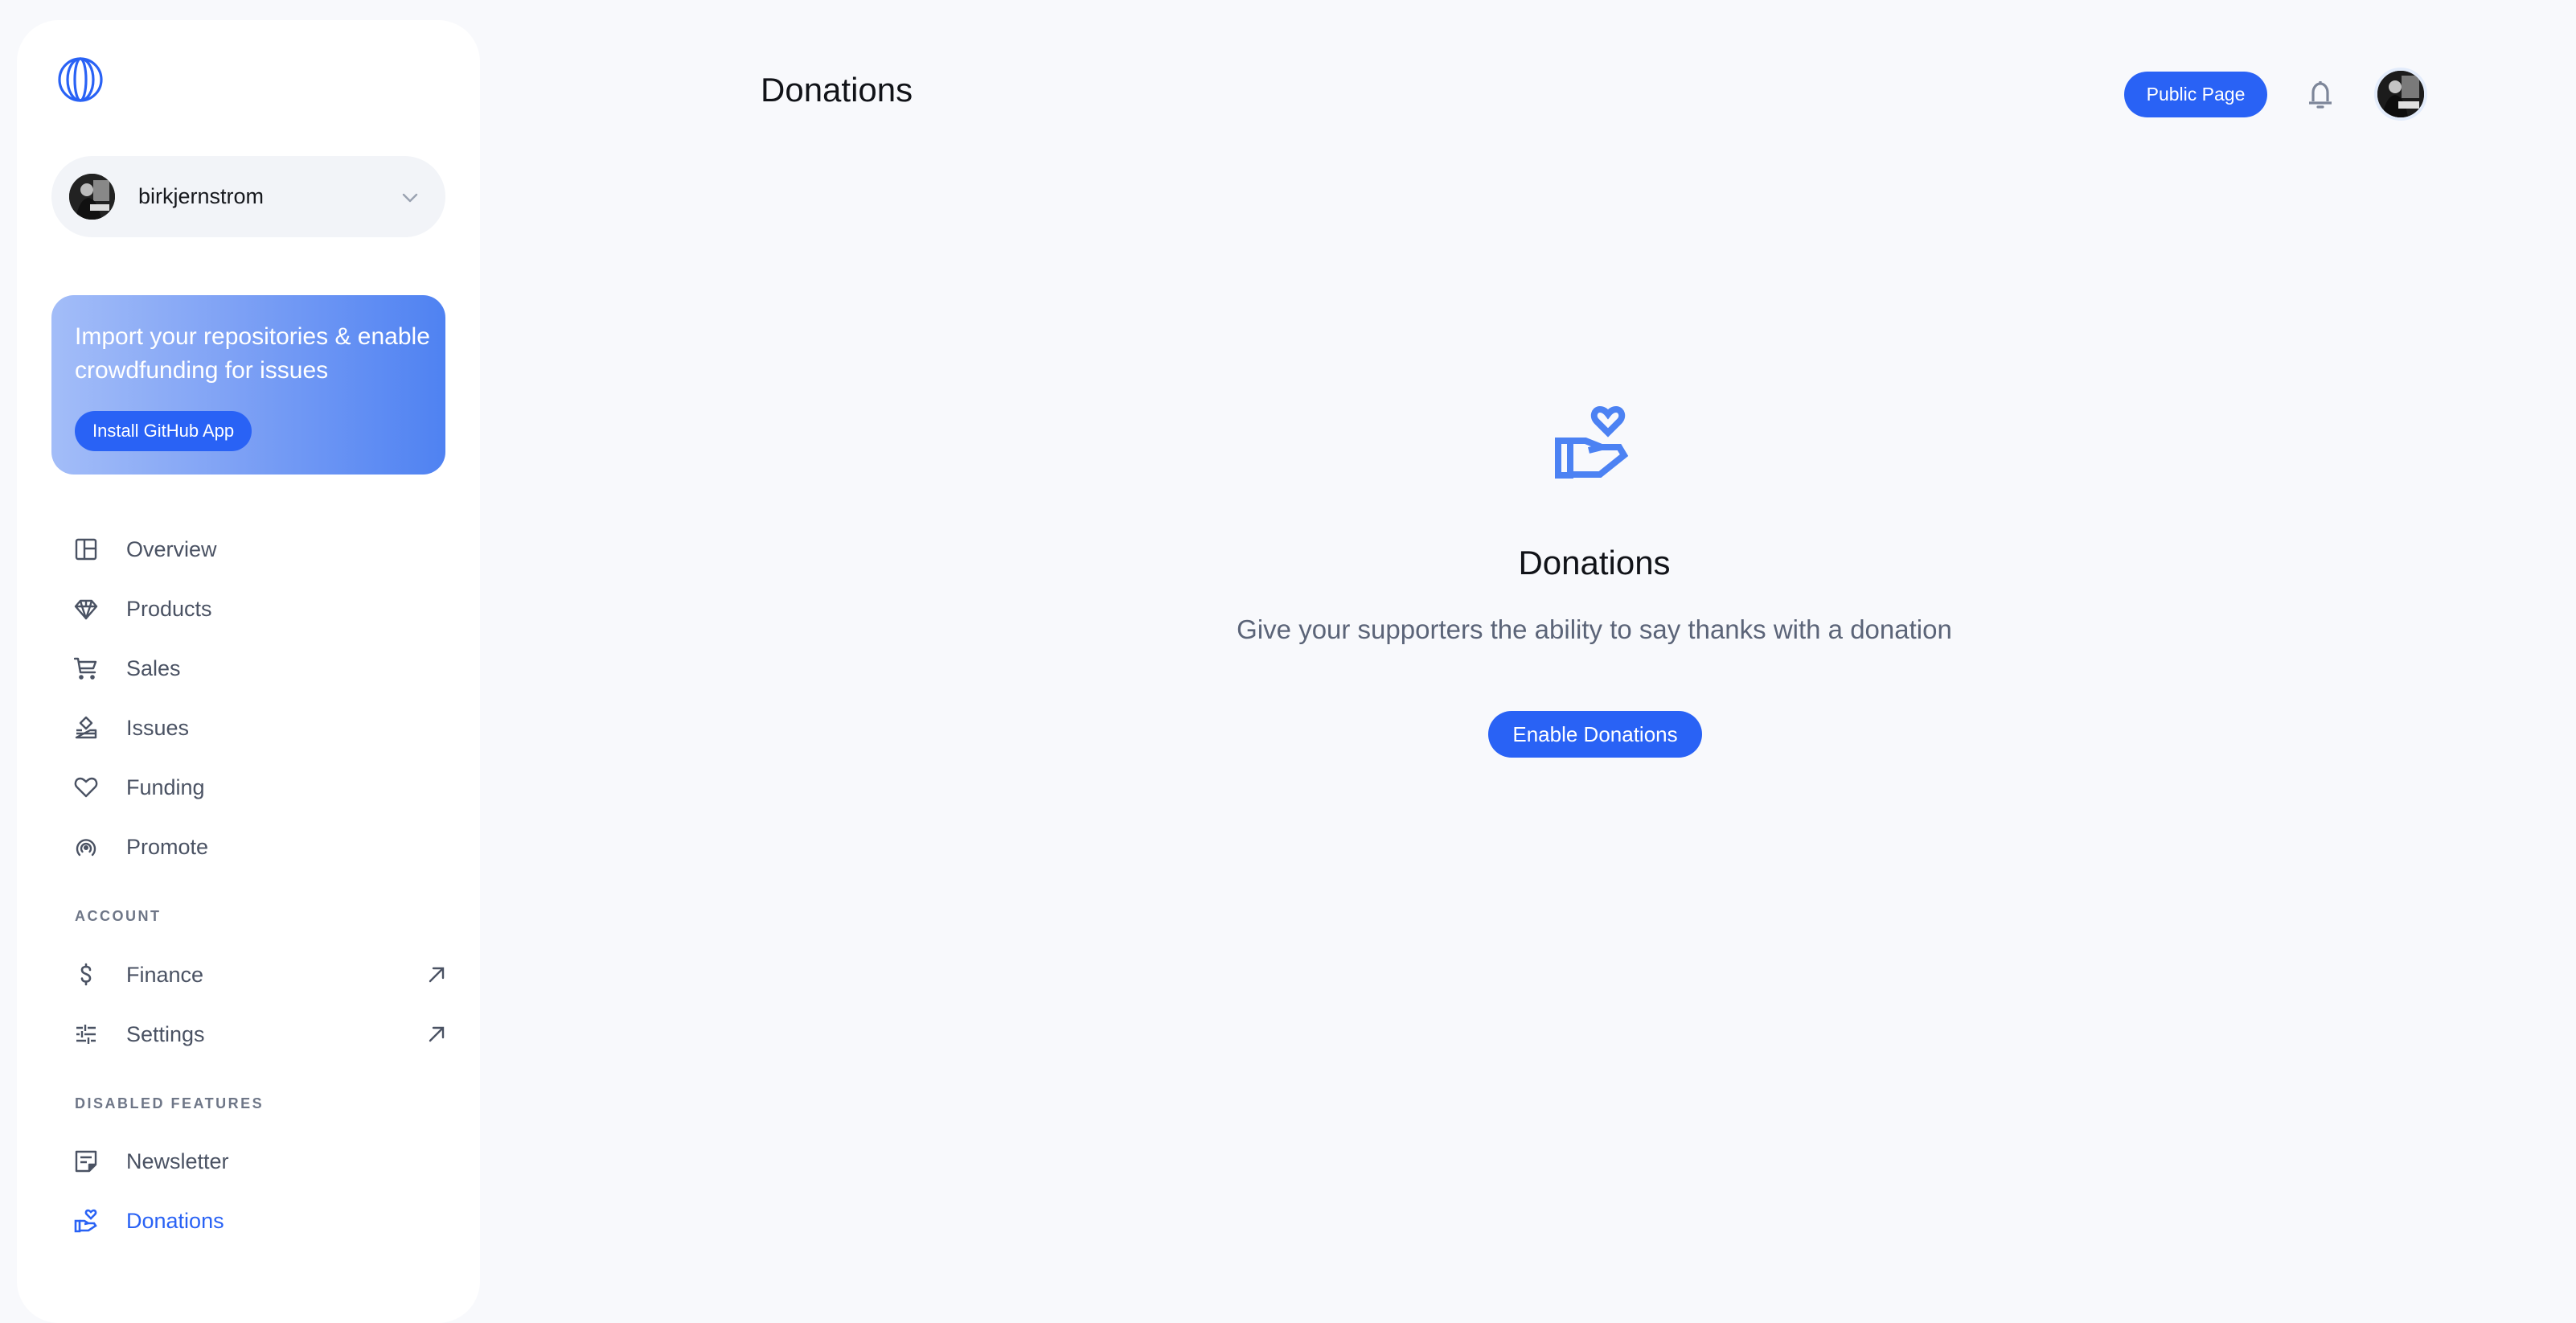  What do you see at coordinates (163, 431) in the screenshot?
I see `install-github-app-button: Install GitHub App` at bounding box center [163, 431].